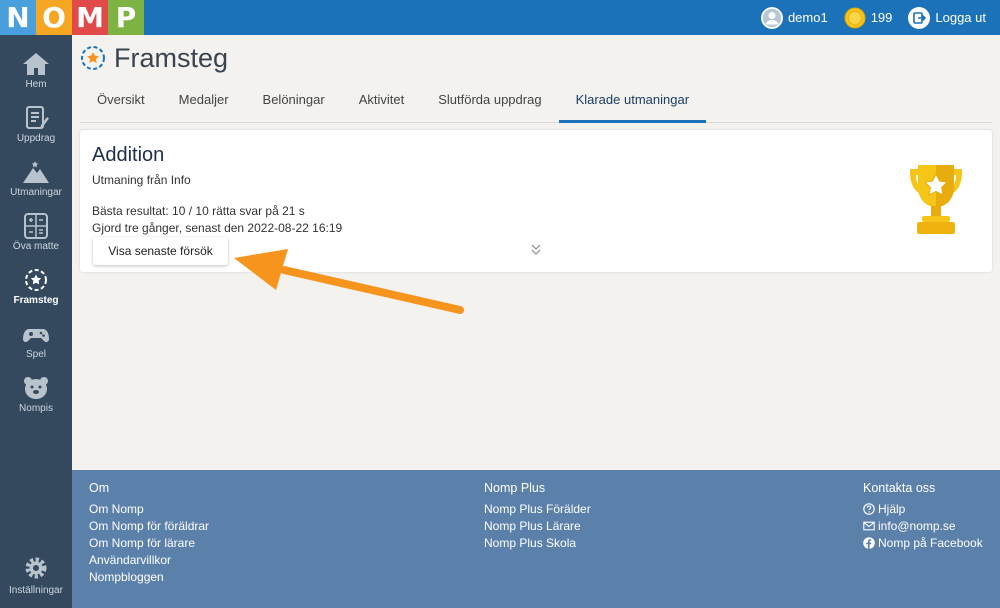  I want to click on footer-heading: Nomp Plus, so click(515, 488).